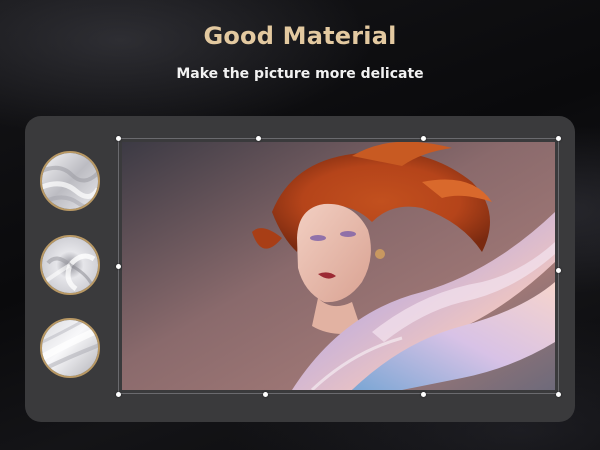  What do you see at coordinates (558, 138) in the screenshot?
I see `resize-handle-top-right` at bounding box center [558, 138].